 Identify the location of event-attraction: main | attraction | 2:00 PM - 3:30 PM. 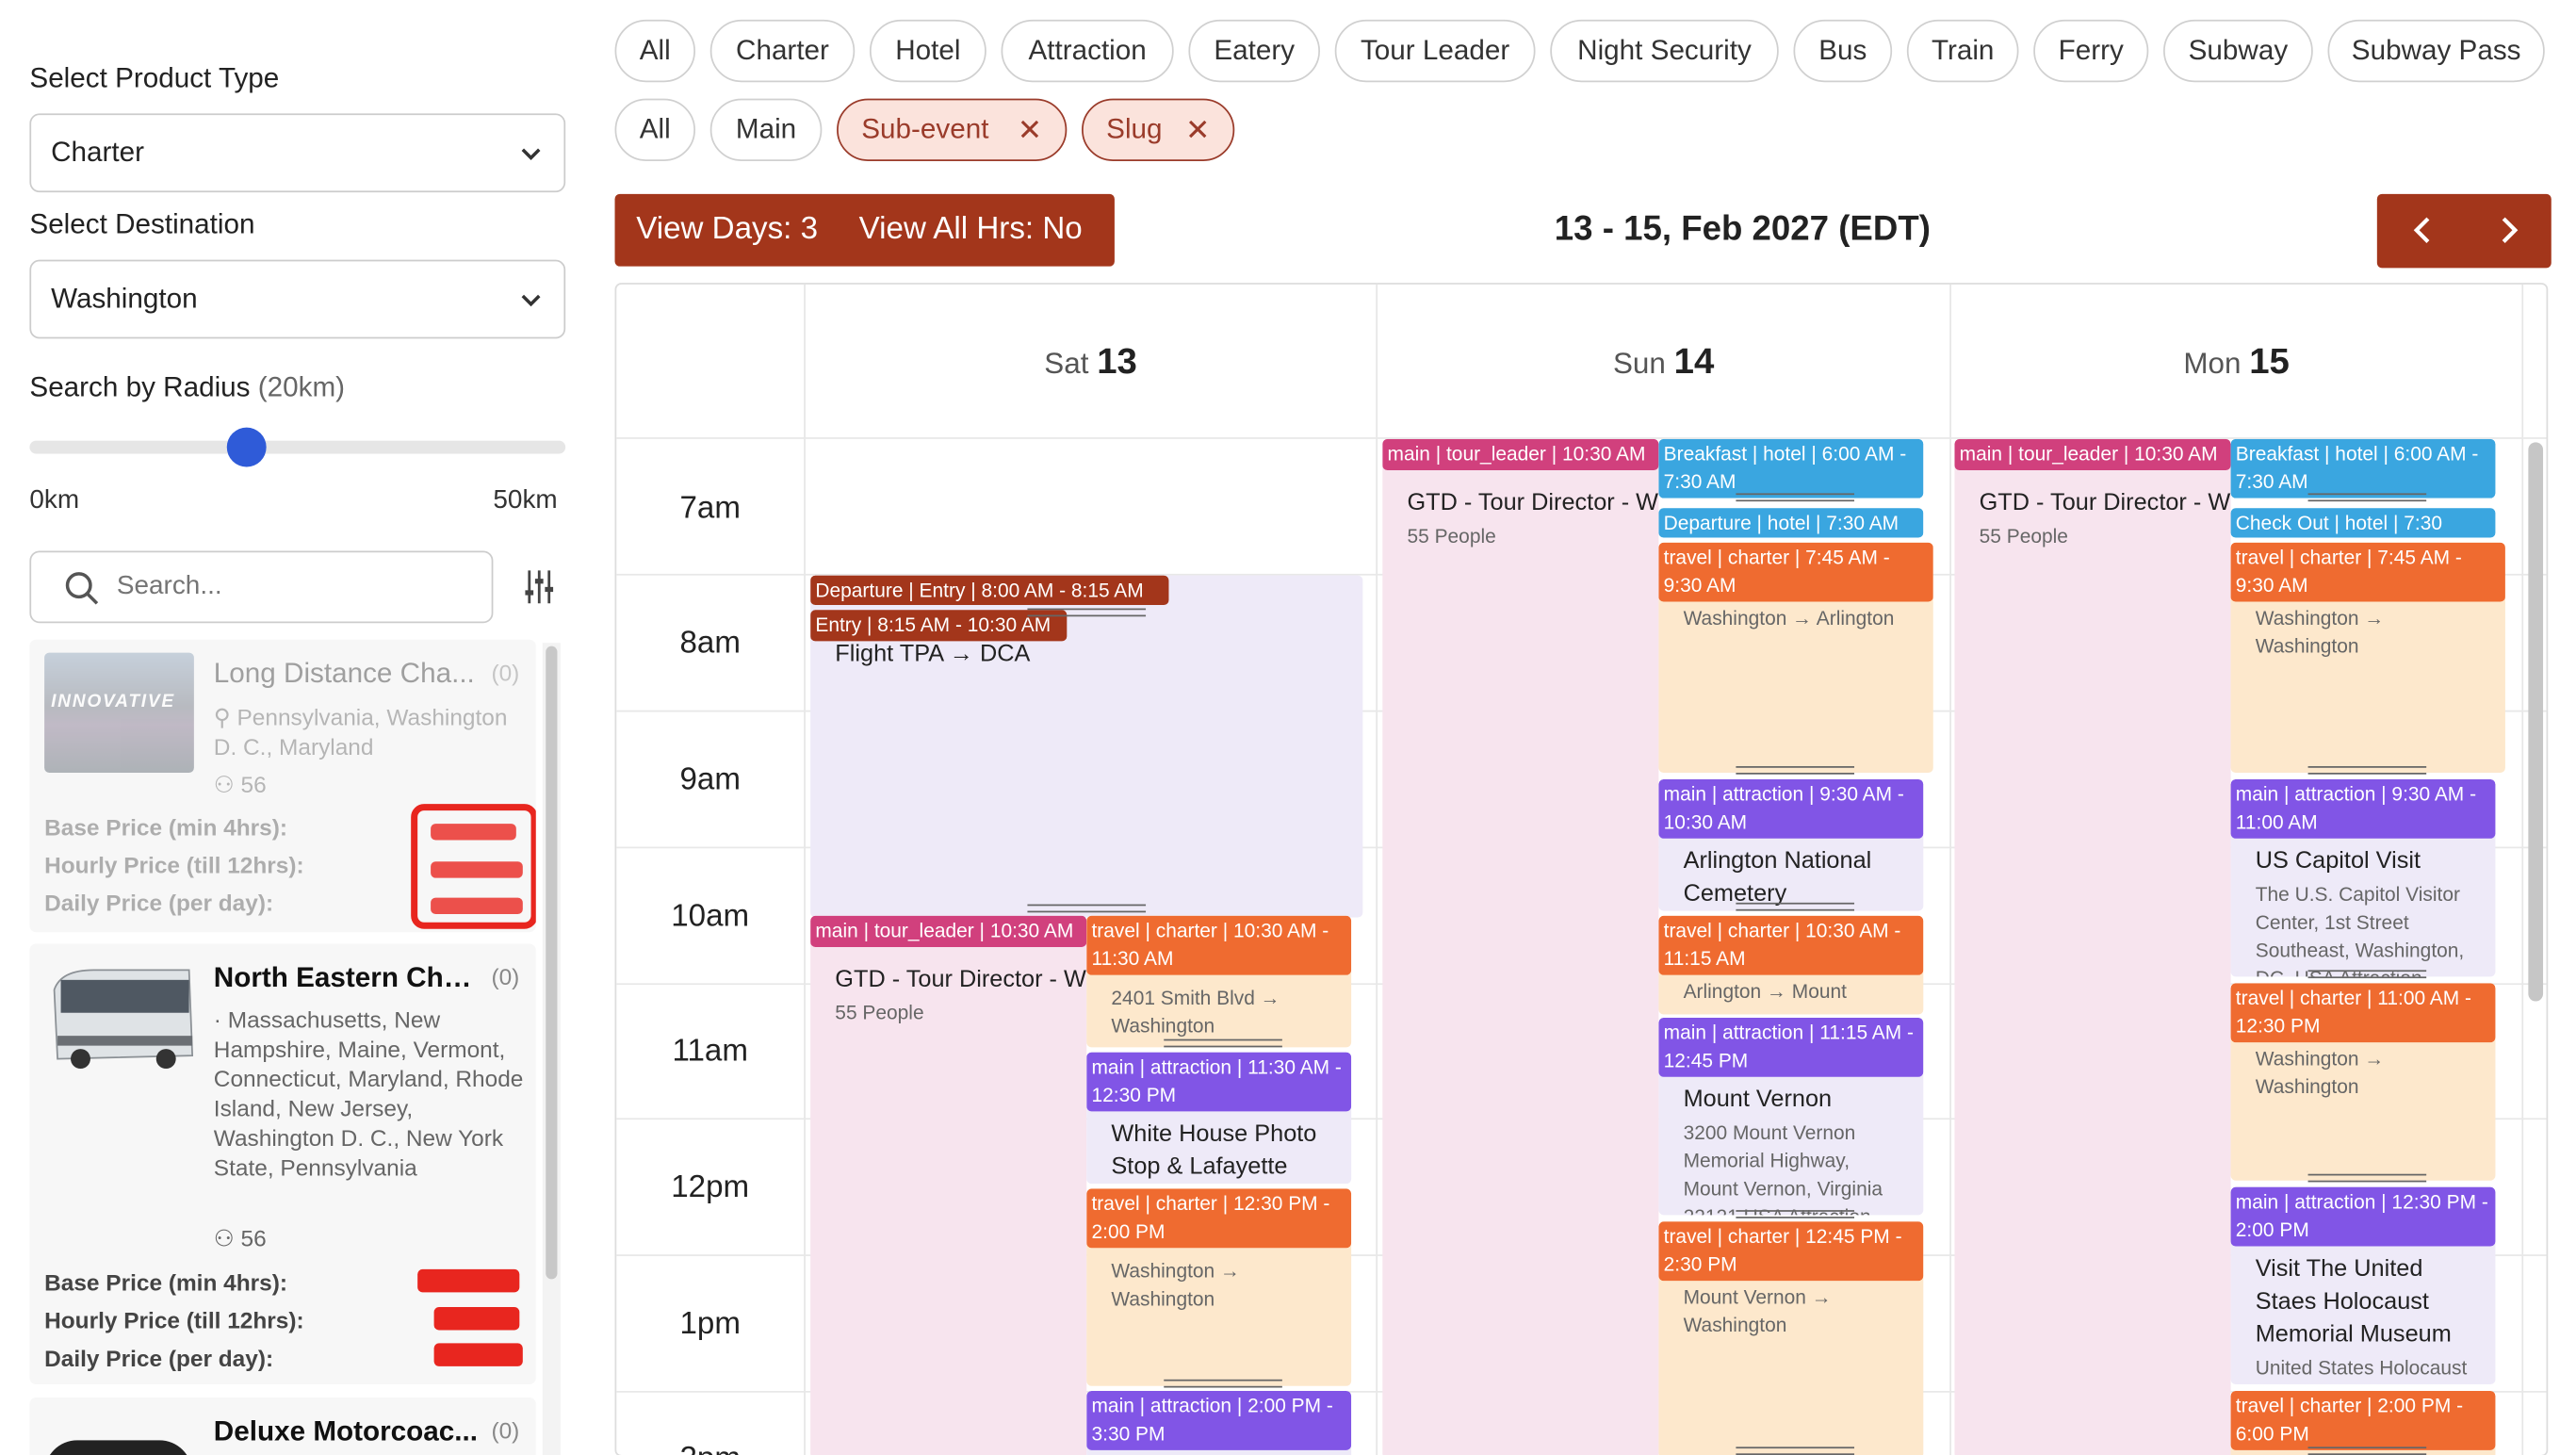
(1219, 1423).